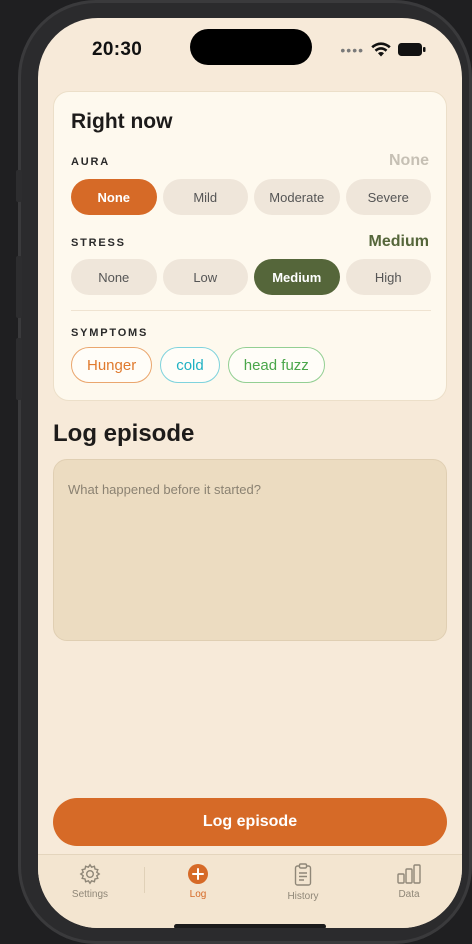 The width and height of the screenshot is (472, 944). What do you see at coordinates (388, 277) in the screenshot?
I see `stress-option-high: High` at bounding box center [388, 277].